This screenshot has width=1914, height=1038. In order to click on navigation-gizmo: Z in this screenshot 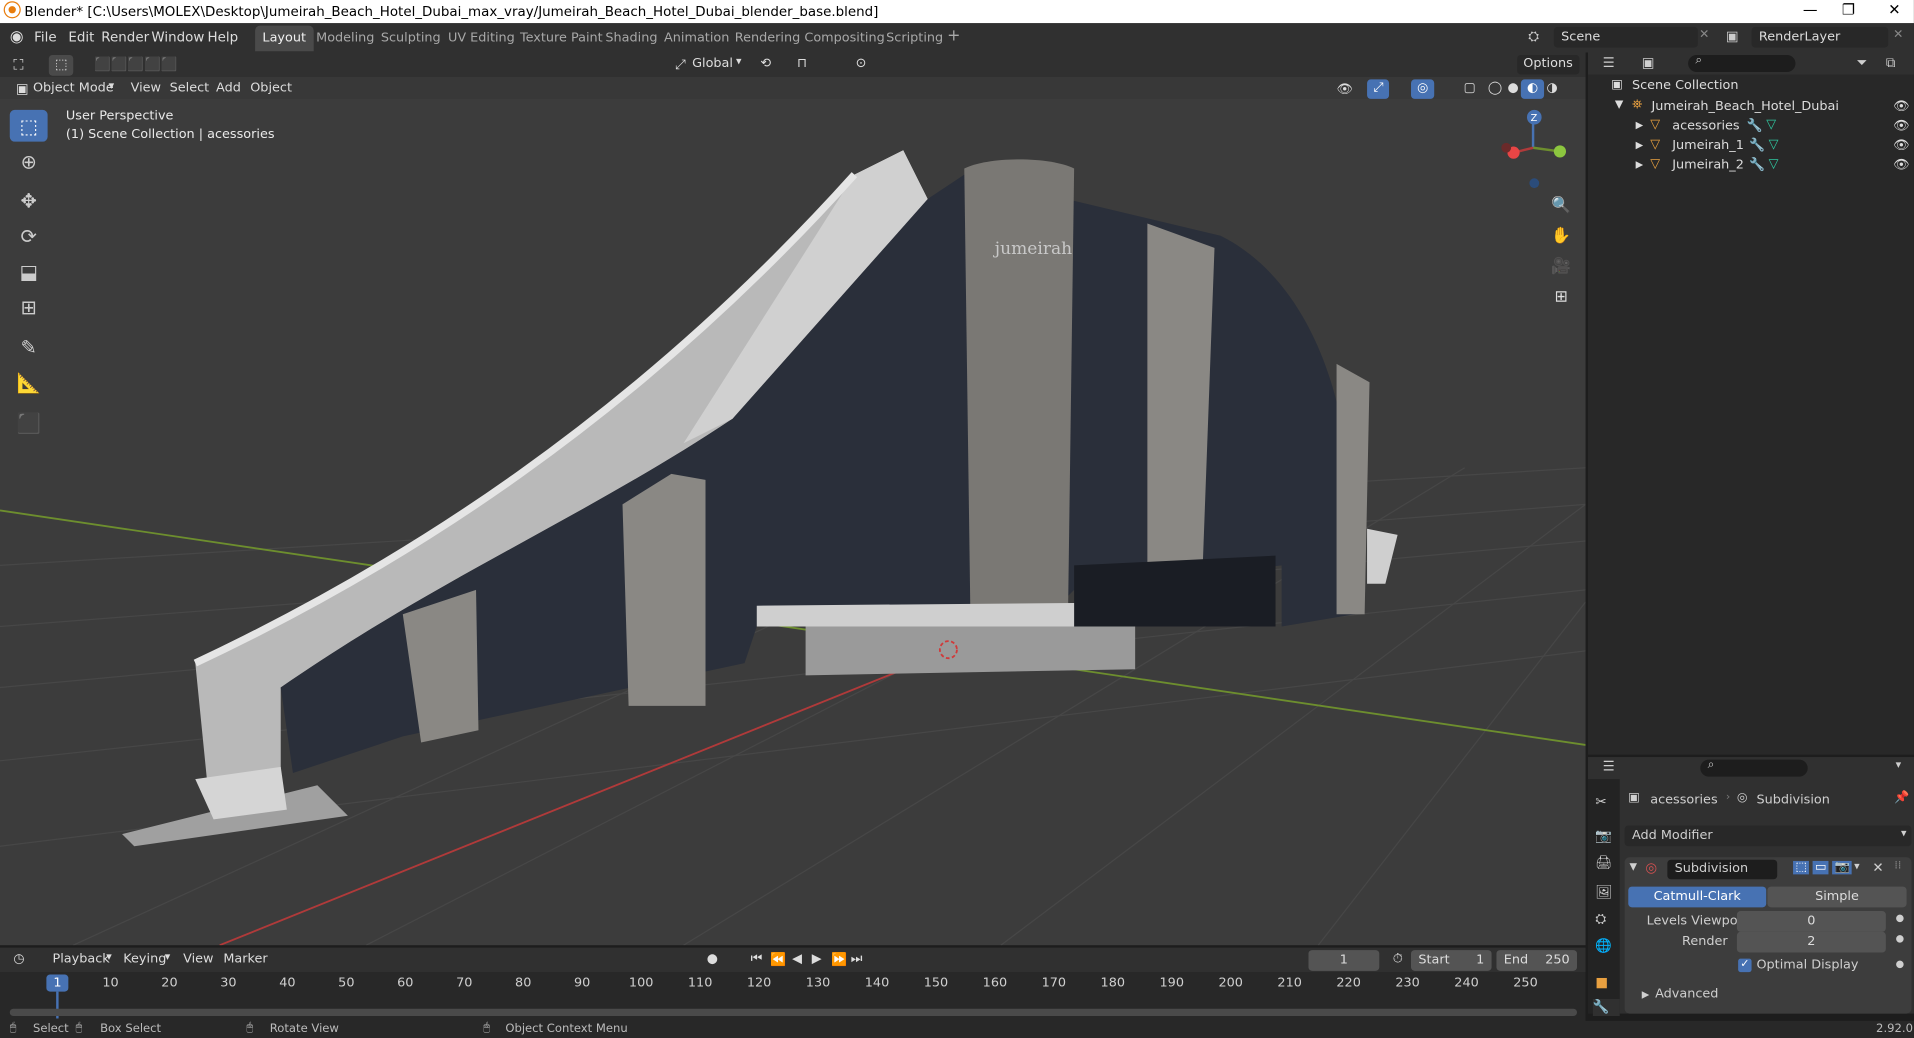, I will do `click(1532, 149)`.